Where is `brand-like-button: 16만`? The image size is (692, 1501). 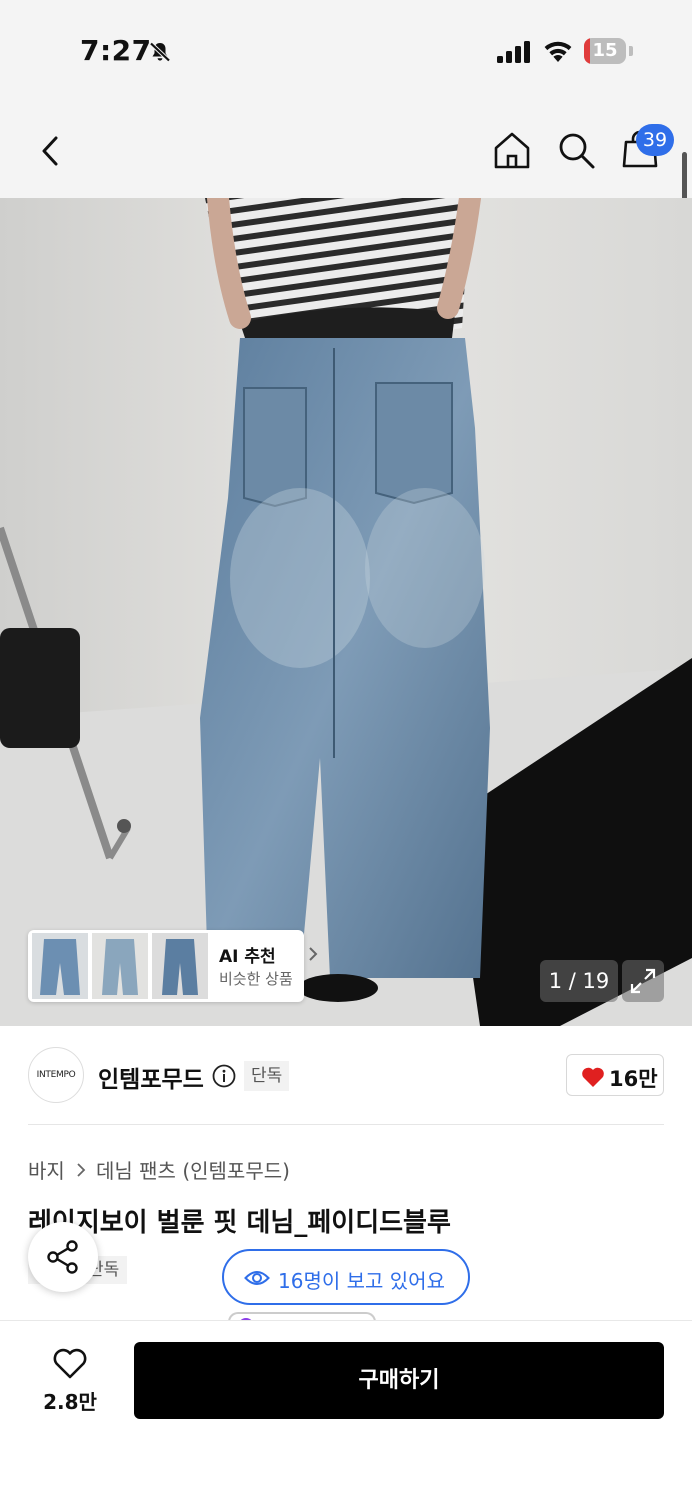 brand-like-button: 16만 is located at coordinates (615, 1075).